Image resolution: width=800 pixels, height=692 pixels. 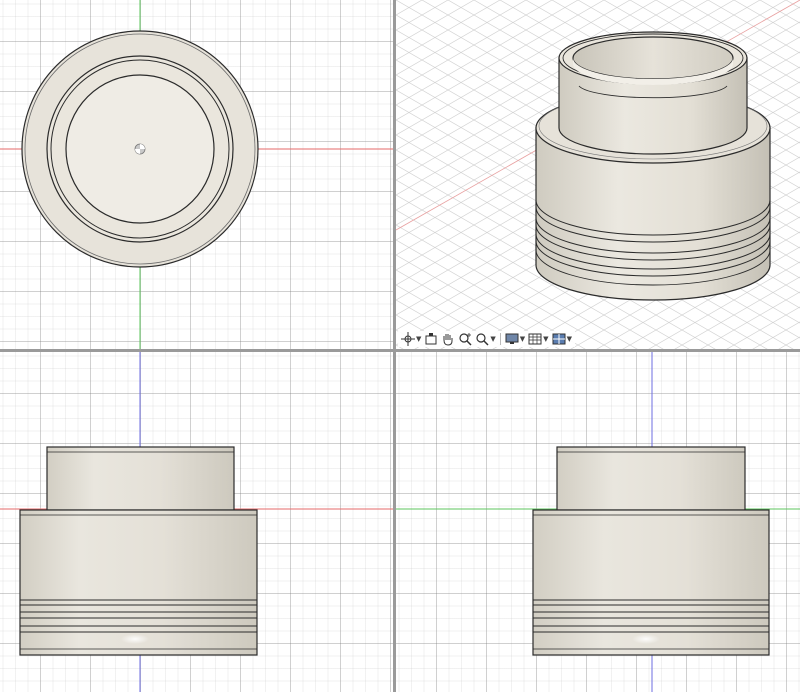 What do you see at coordinates (559, 339) in the screenshot?
I see `viewports-icon` at bounding box center [559, 339].